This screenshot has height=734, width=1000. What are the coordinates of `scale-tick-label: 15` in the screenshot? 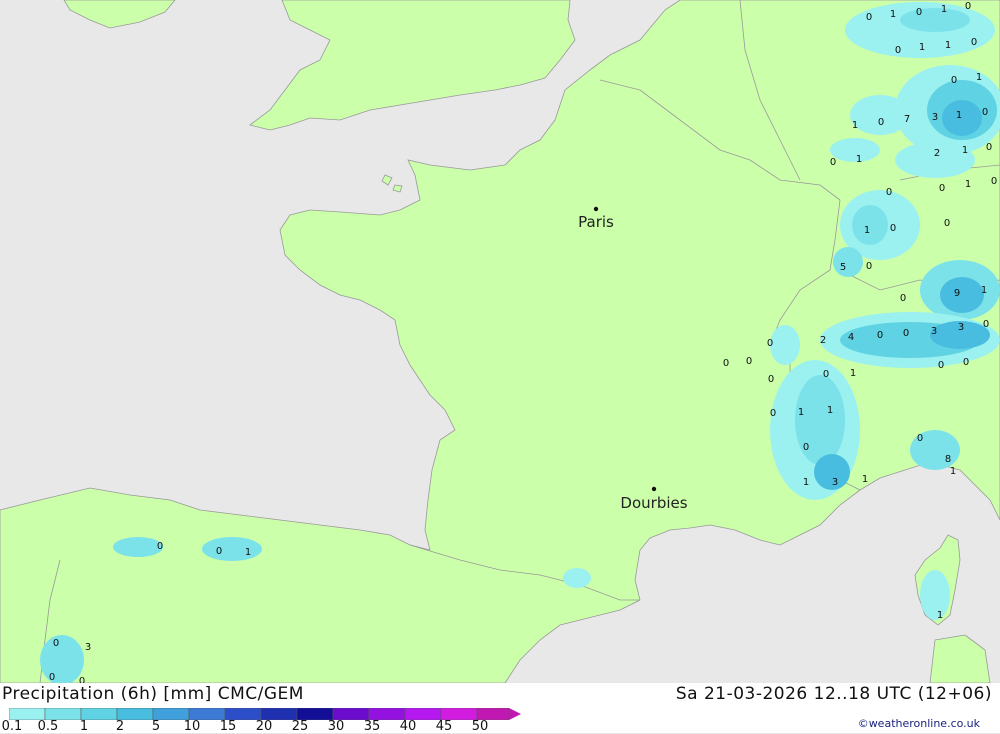 It's located at (228, 726).